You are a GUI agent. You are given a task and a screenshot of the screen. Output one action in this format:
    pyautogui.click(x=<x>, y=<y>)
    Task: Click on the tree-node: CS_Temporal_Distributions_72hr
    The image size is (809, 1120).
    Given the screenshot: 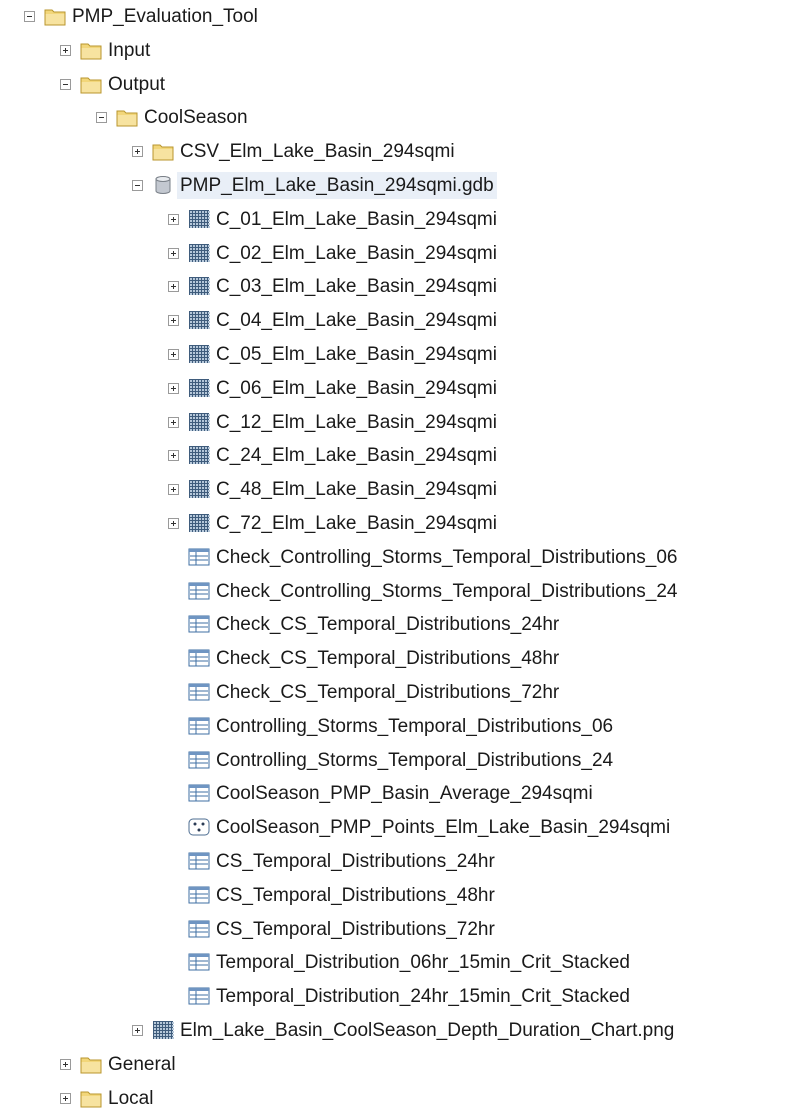 What is the action you would take?
    pyautogui.click(x=404, y=930)
    